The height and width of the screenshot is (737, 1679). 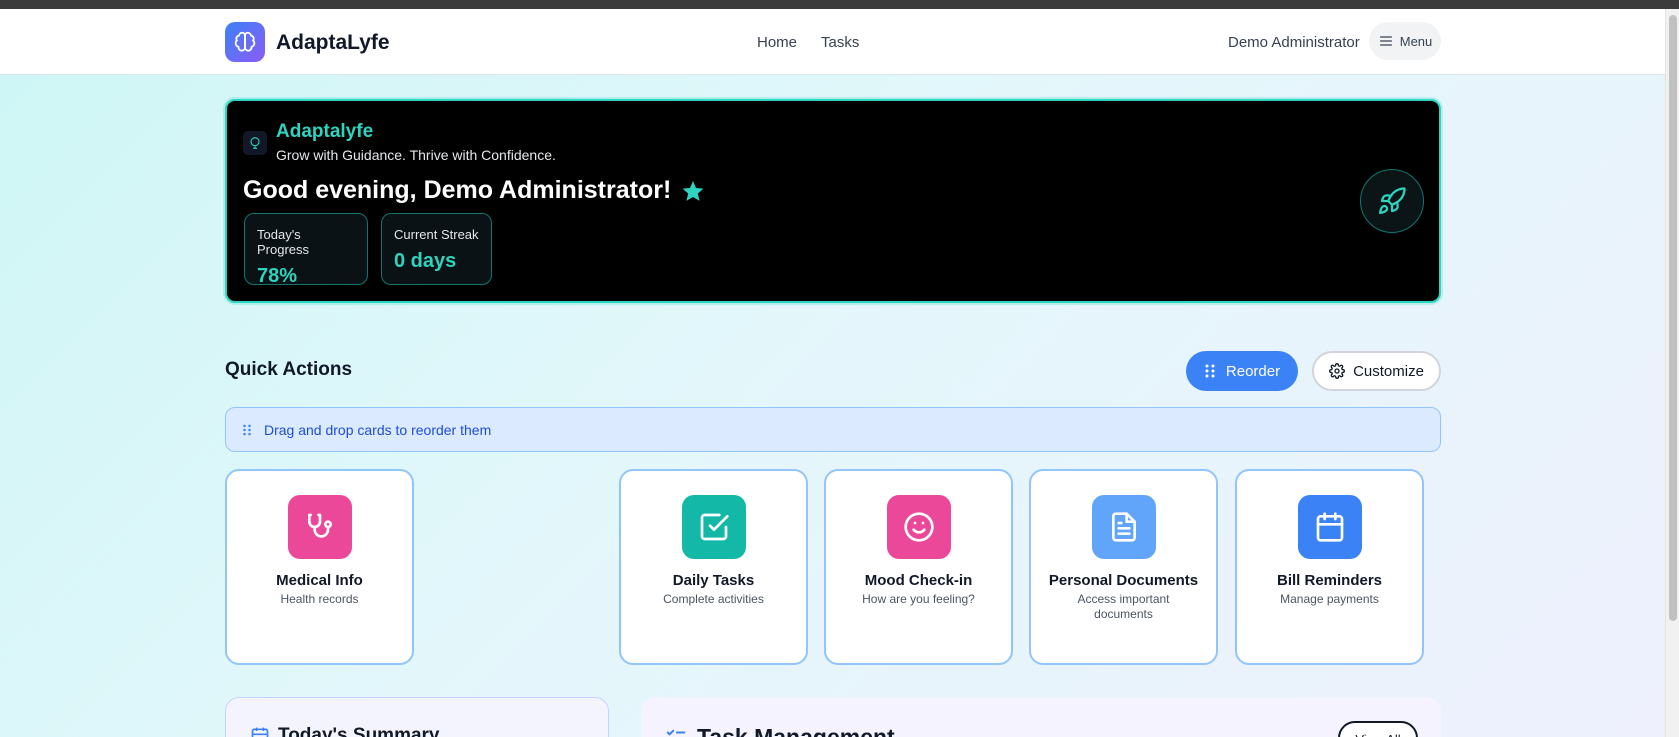 I want to click on star-icon, so click(x=693, y=190).